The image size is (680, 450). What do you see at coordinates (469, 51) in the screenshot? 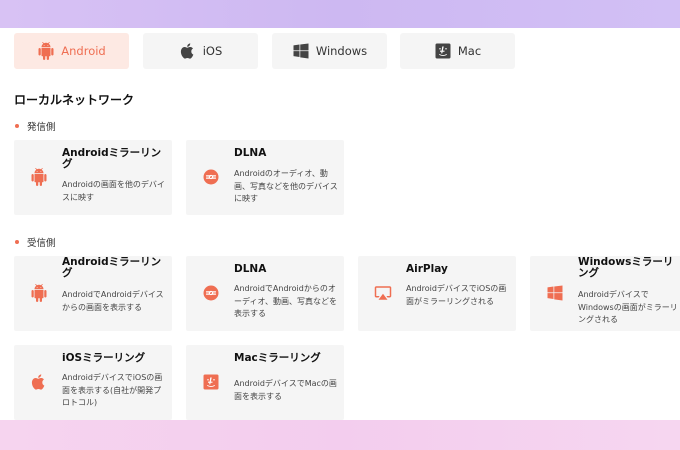
I see `tab-label: Mac` at bounding box center [469, 51].